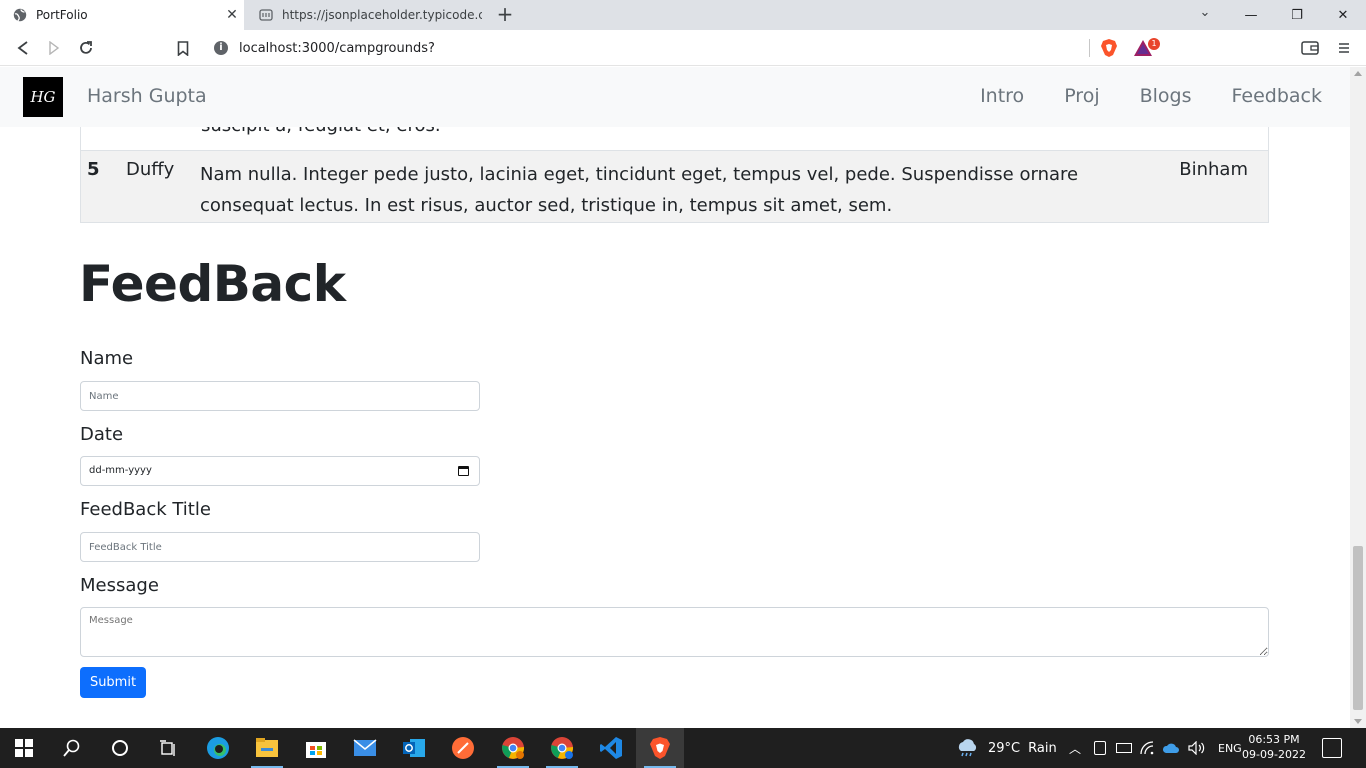 This screenshot has height=768, width=1366. Describe the element at coordinates (1154, 44) in the screenshot. I see `rewards-badge: 1` at that location.